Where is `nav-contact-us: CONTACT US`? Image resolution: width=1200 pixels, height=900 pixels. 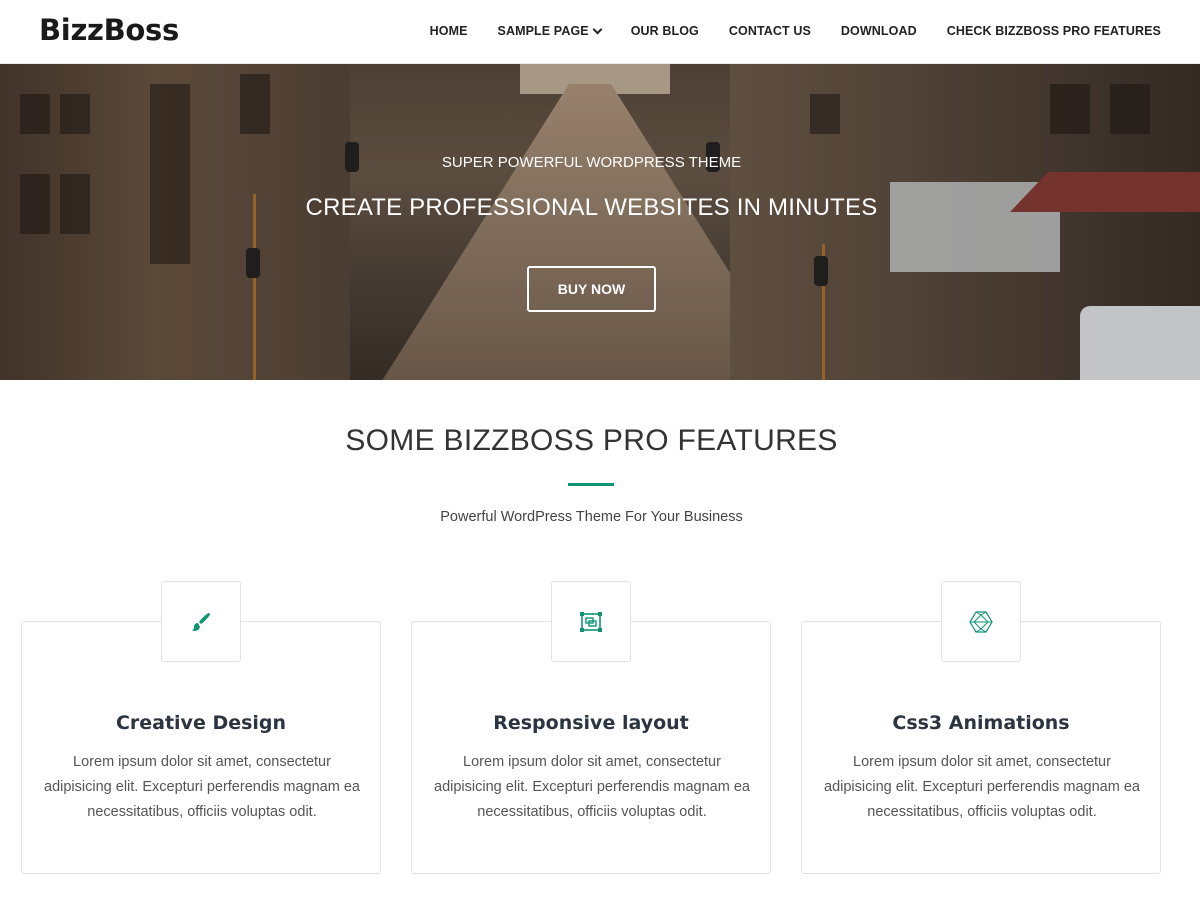
nav-contact-us: CONTACT US is located at coordinates (770, 31).